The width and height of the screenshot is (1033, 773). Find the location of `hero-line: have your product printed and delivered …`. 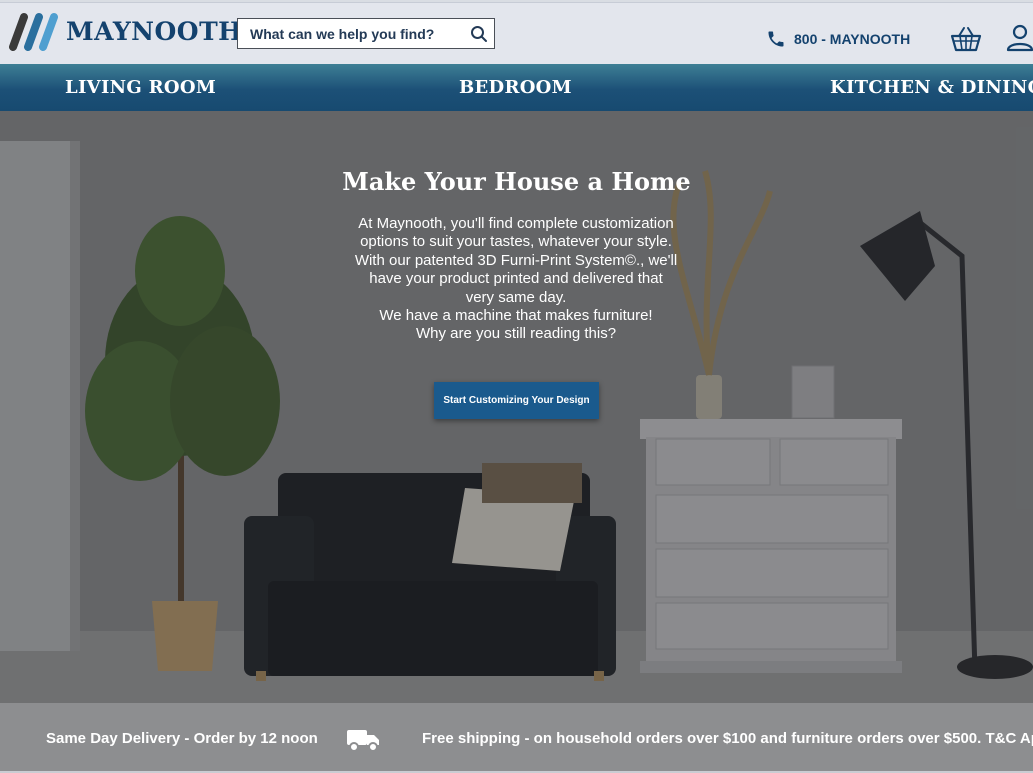

hero-line: have your product printed and delivered … is located at coordinates (516, 279).